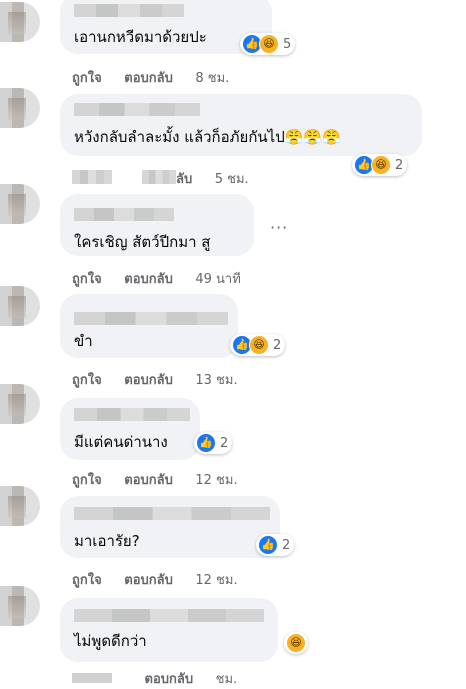  Describe the element at coordinates (92, 678) in the screenshot. I see `like-link` at that location.